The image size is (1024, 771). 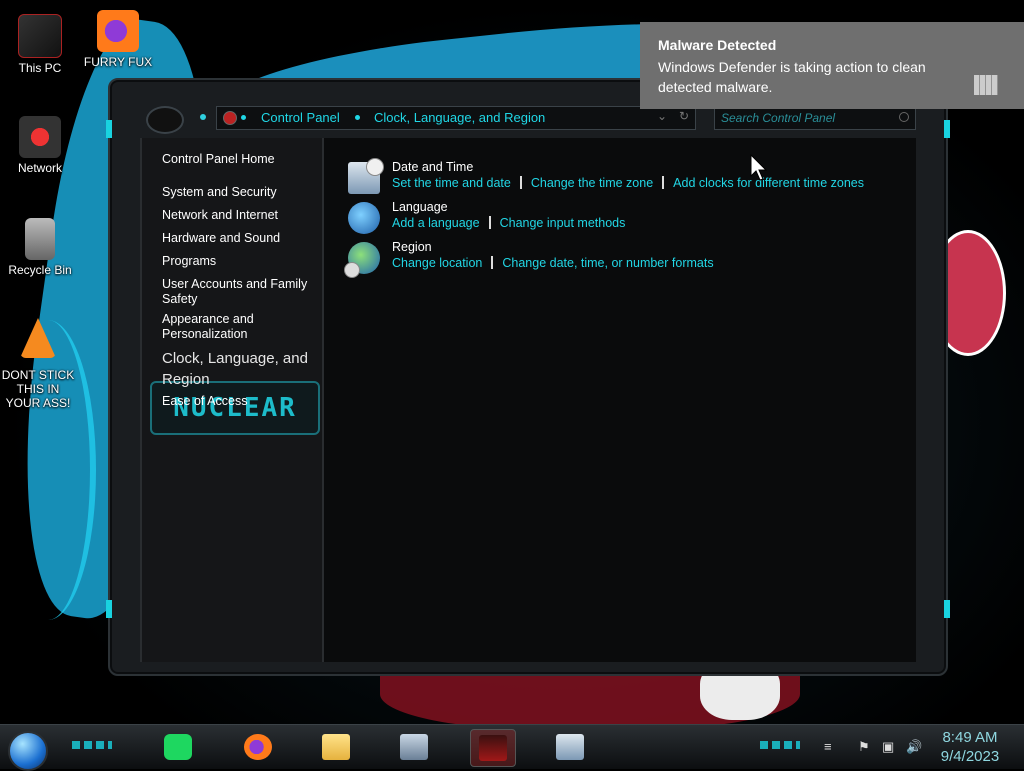 I want to click on desktop-icon-network: Network, so click(x=40, y=145).